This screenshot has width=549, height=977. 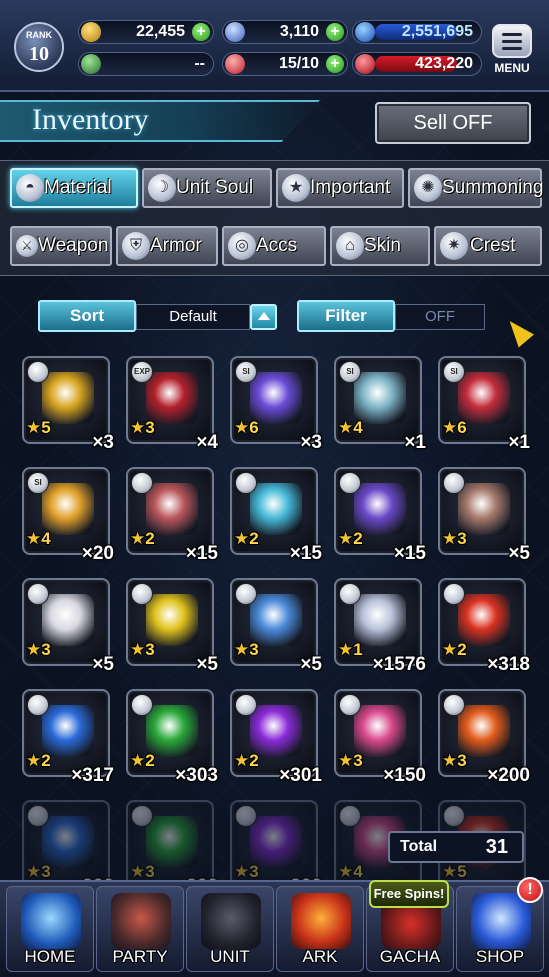 What do you see at coordinates (277, 245) in the screenshot?
I see `tab-label: Accs` at bounding box center [277, 245].